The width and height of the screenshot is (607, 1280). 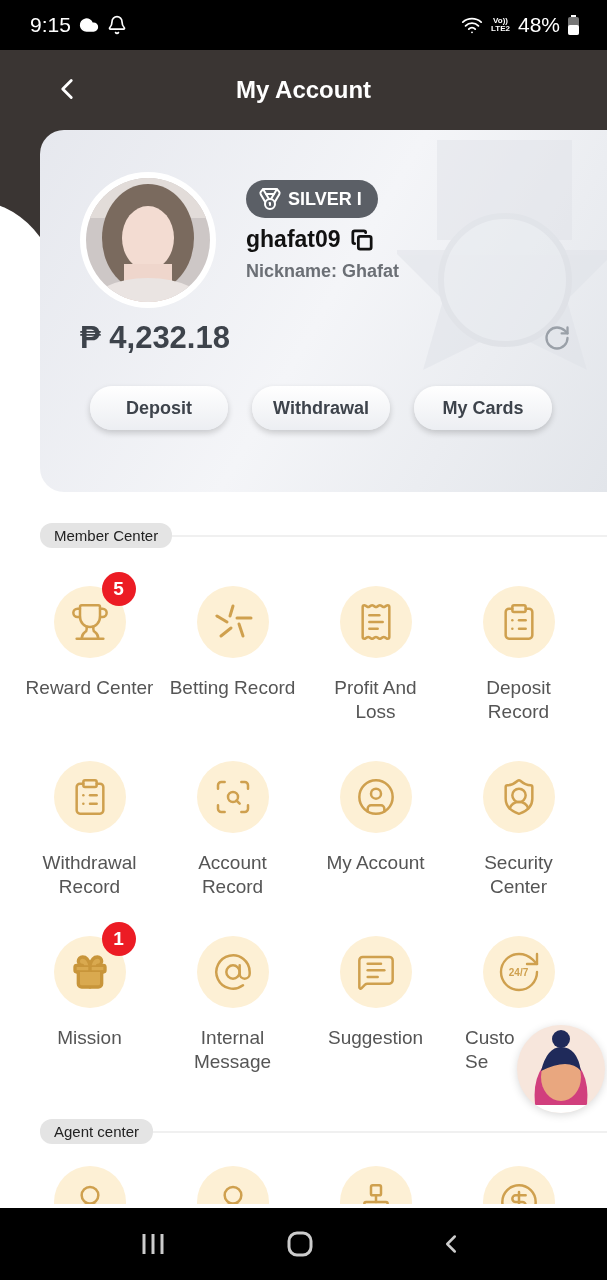 I want to click on nickname: Nickname: Ghafat, so click(x=323, y=271).